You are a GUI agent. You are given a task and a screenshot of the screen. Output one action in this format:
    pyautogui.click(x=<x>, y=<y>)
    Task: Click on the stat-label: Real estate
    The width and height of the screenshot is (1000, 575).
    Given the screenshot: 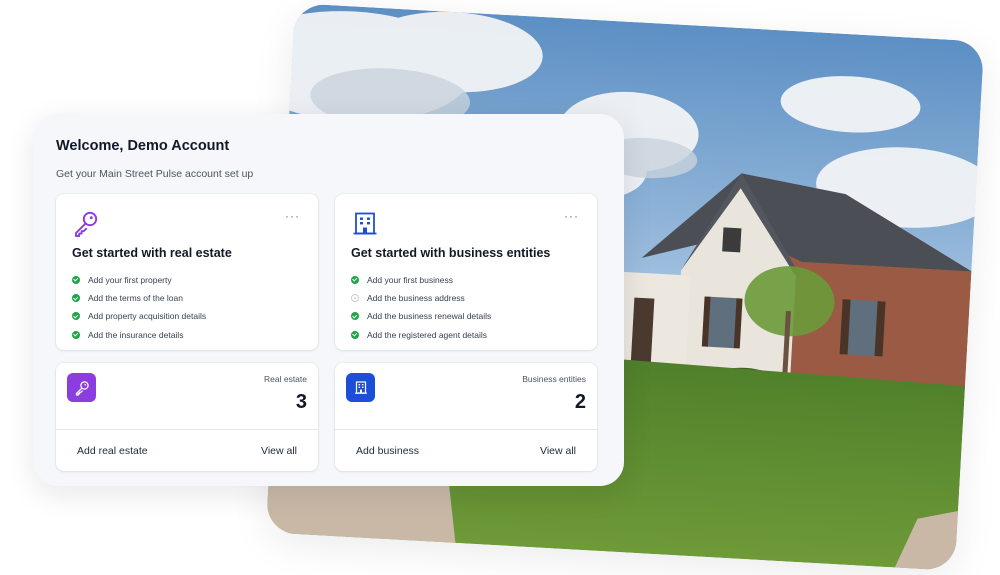 What is the action you would take?
    pyautogui.click(x=285, y=379)
    